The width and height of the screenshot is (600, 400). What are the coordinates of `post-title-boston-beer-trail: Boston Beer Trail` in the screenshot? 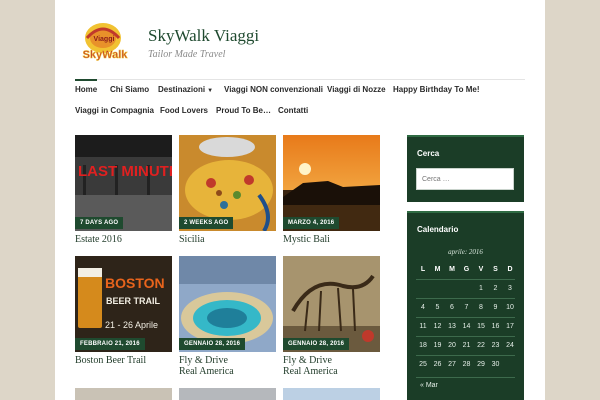 It's located at (110, 360).